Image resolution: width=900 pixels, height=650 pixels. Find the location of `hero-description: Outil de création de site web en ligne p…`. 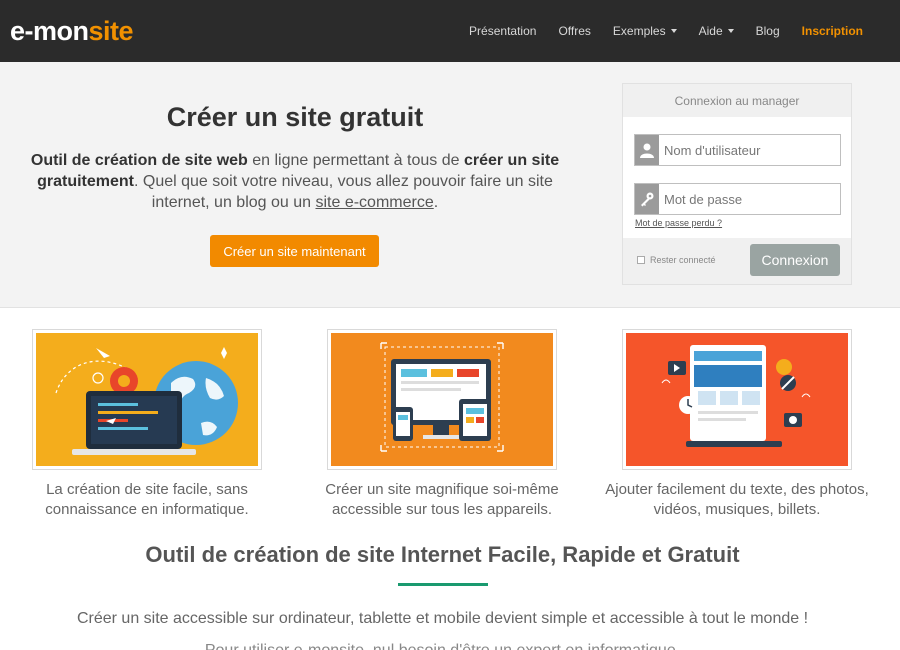

hero-description: Outil de création de site web en ligne p… is located at coordinates (295, 181).